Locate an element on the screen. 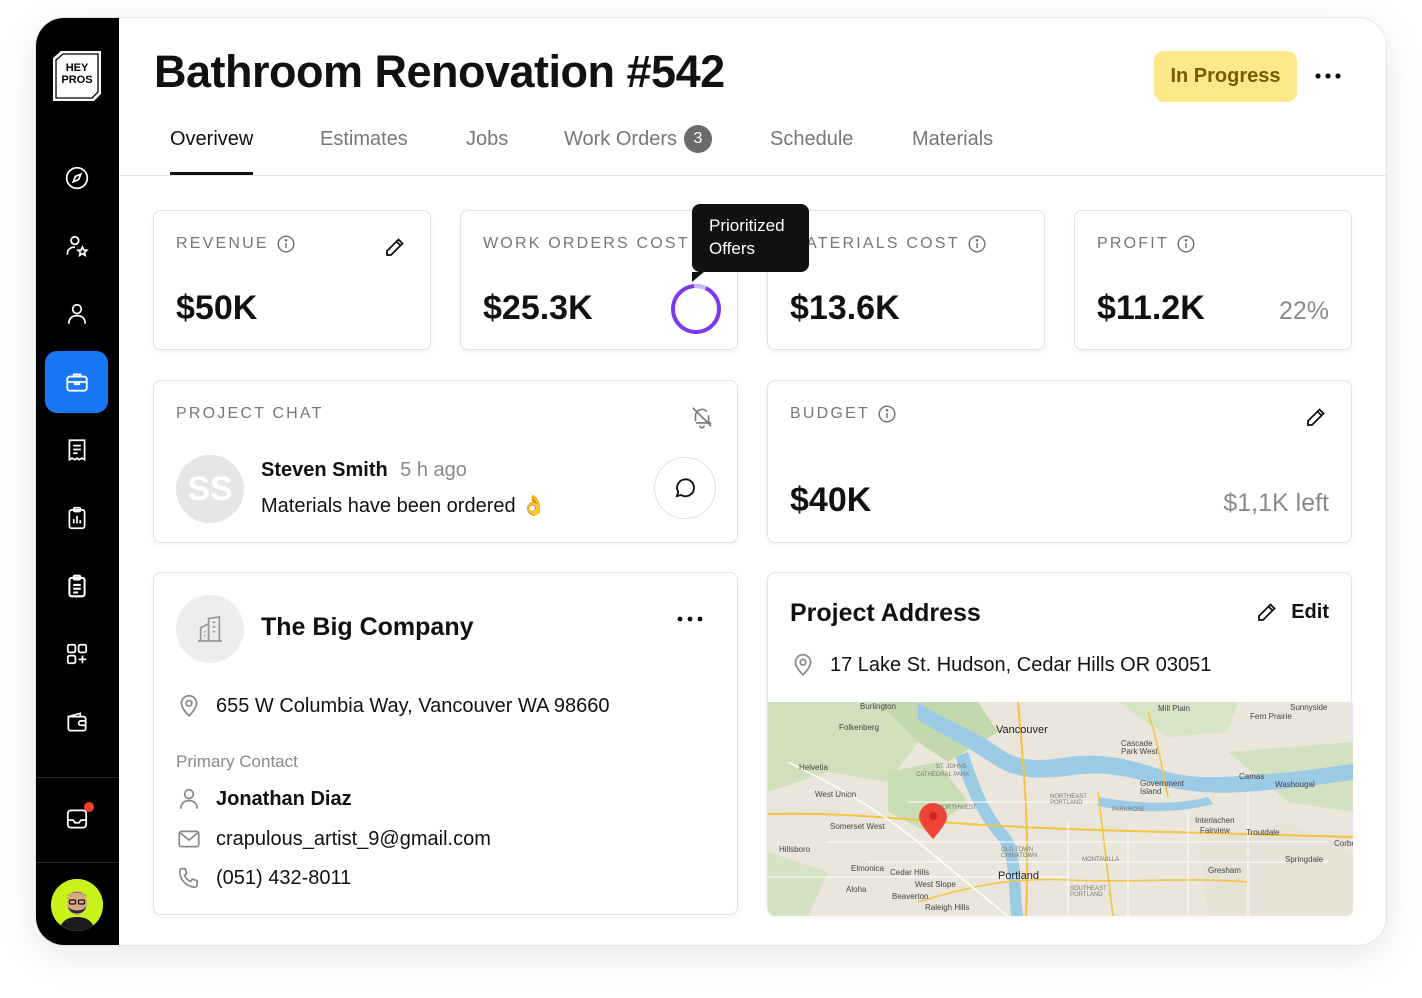 Image resolution: width=1422 pixels, height=998 pixels. tab-work-orders: Work Orders 3 is located at coordinates (638, 148).